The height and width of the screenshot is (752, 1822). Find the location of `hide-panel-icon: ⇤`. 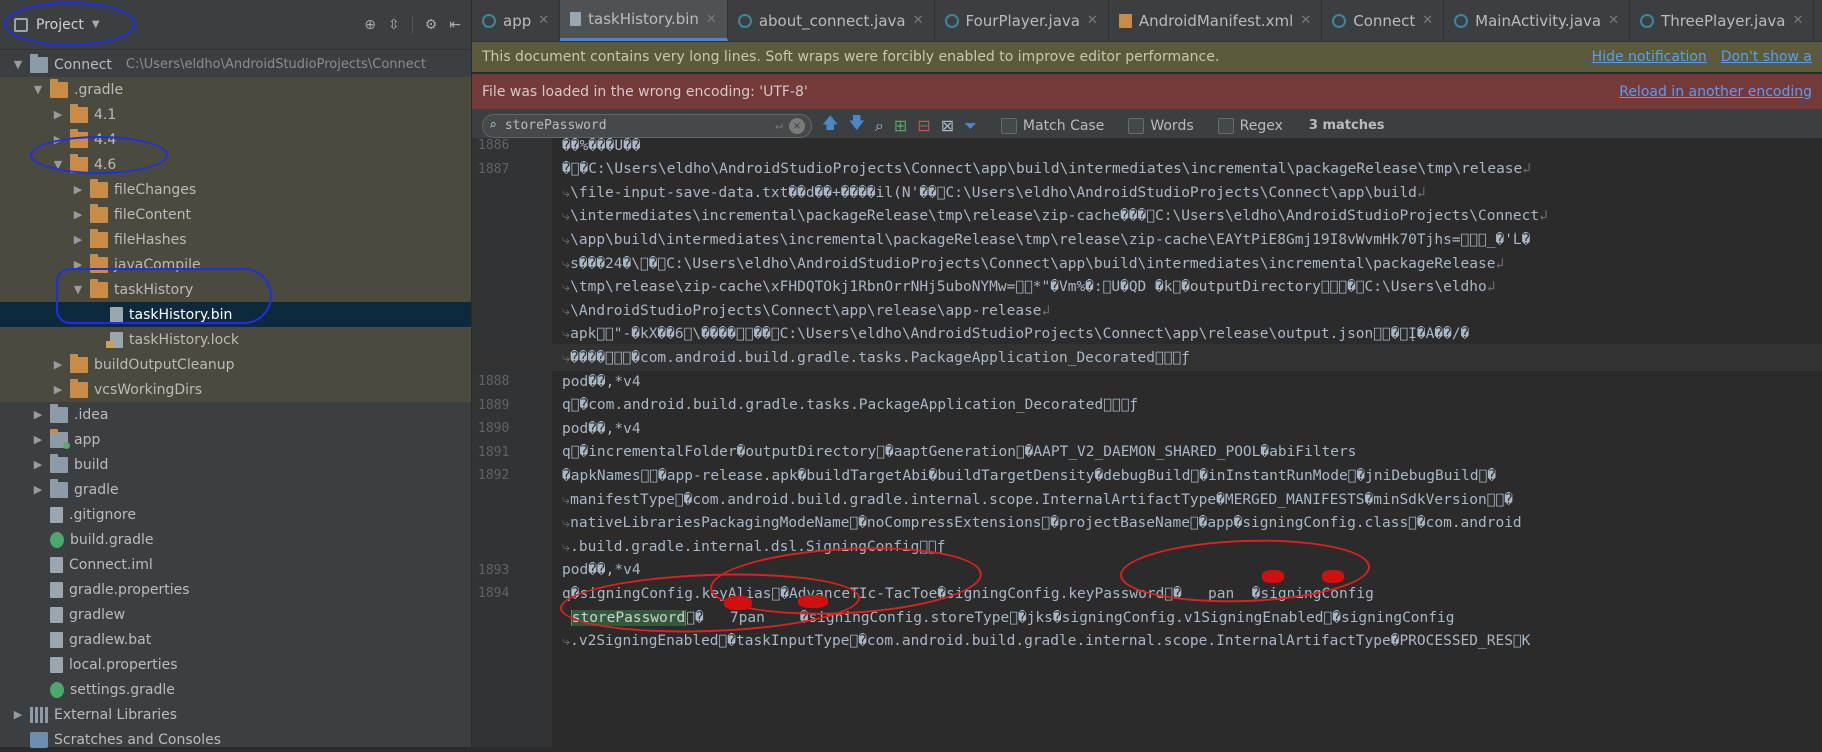

hide-panel-icon: ⇤ is located at coordinates (455, 25).